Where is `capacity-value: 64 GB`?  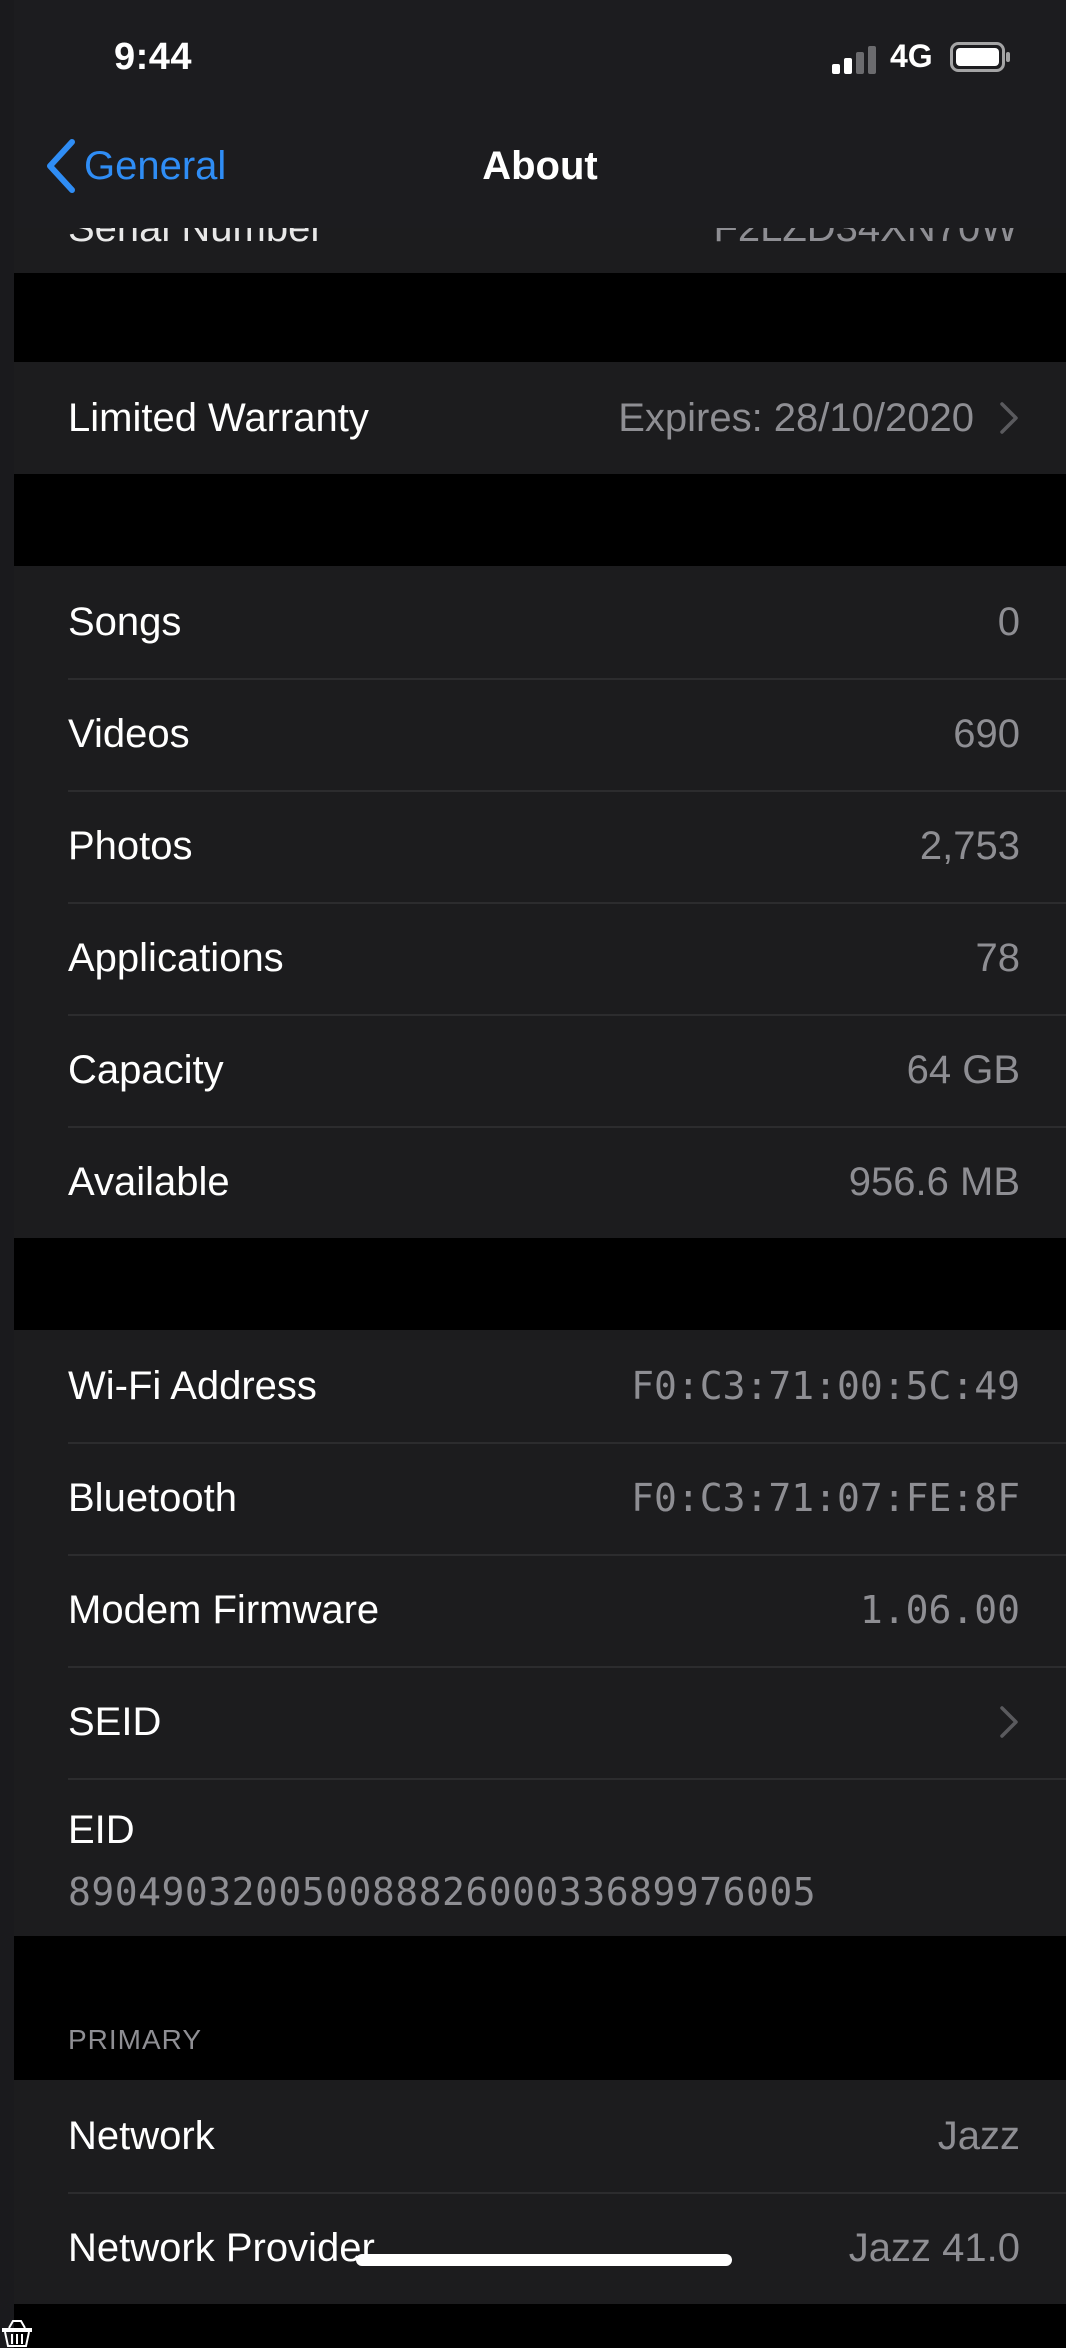
capacity-value: 64 GB is located at coordinates (963, 1070).